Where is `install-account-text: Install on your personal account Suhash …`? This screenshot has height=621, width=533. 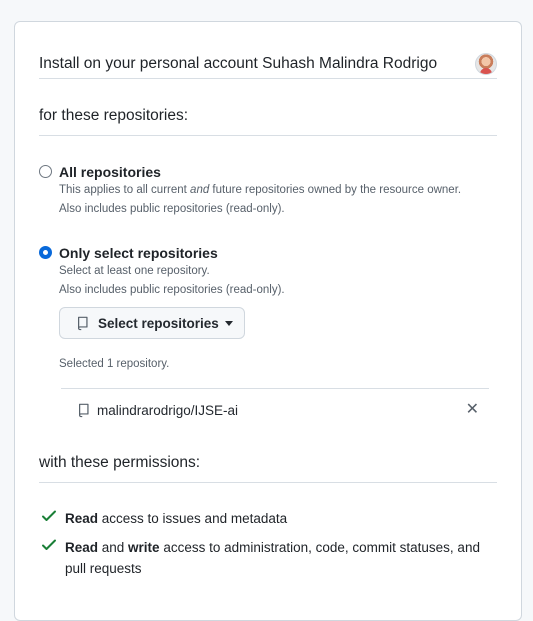
install-account-text: Install on your personal account Suhash … is located at coordinates (238, 63).